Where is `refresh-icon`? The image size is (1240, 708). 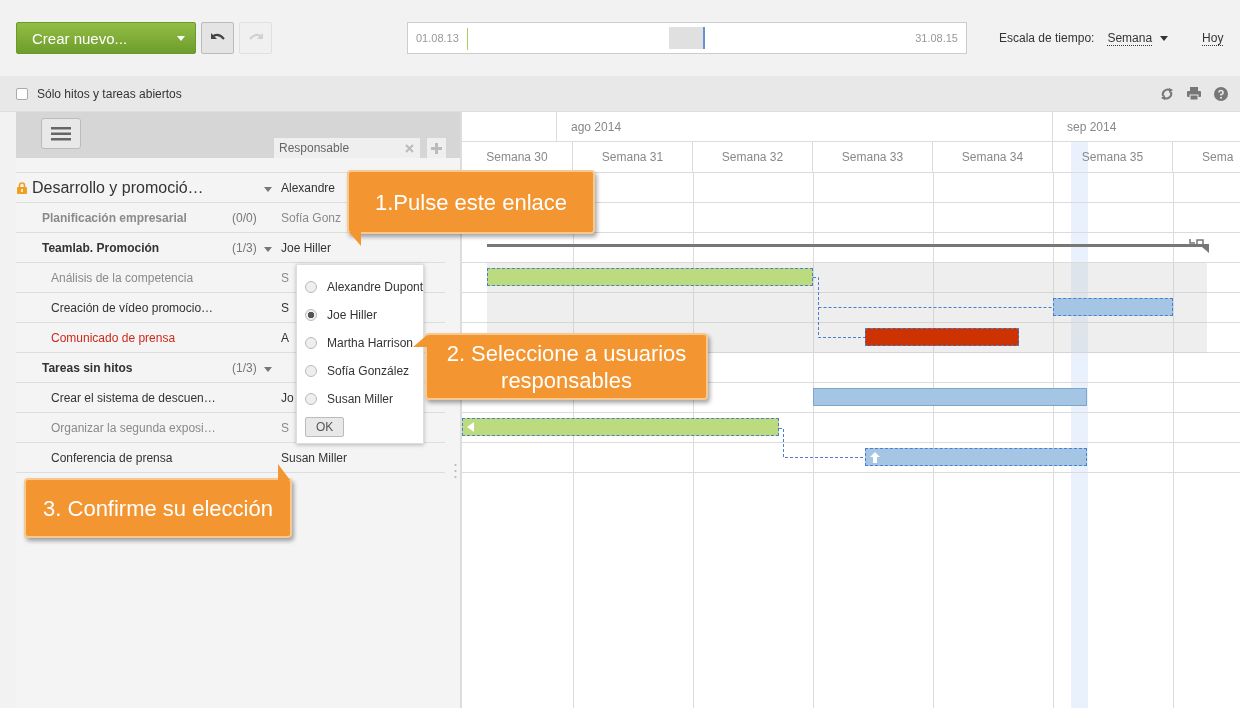
refresh-icon is located at coordinates (1167, 93).